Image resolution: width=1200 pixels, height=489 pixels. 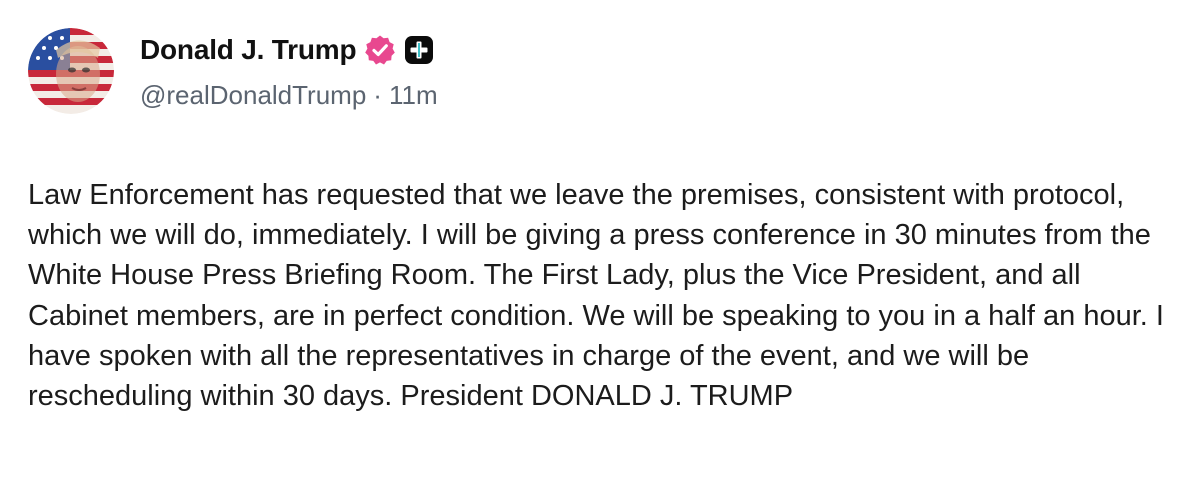 I want to click on name-row: Donald J. Trump, so click(x=289, y=50).